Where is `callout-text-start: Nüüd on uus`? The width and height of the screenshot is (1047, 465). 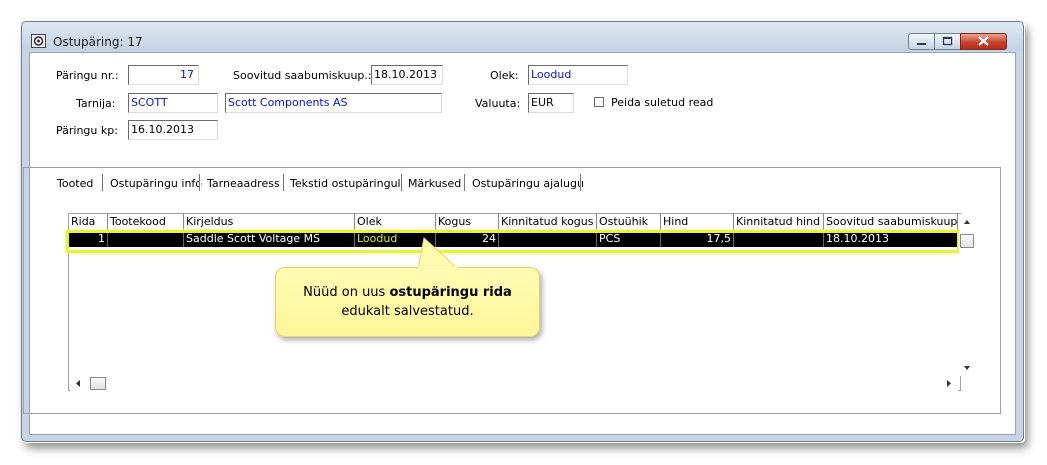 callout-text-start: Nüüd on uus is located at coordinates (346, 292).